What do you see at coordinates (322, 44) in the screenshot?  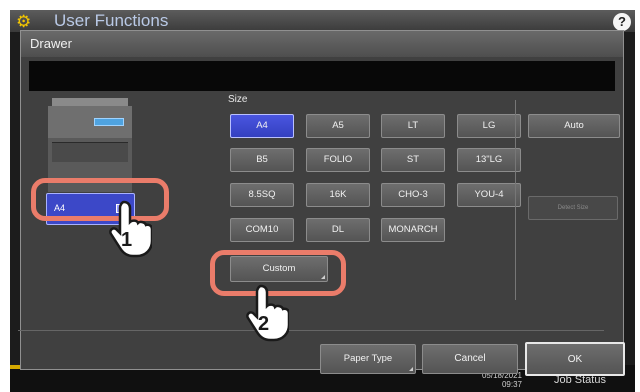 I see `dialog-header: Drawer` at bounding box center [322, 44].